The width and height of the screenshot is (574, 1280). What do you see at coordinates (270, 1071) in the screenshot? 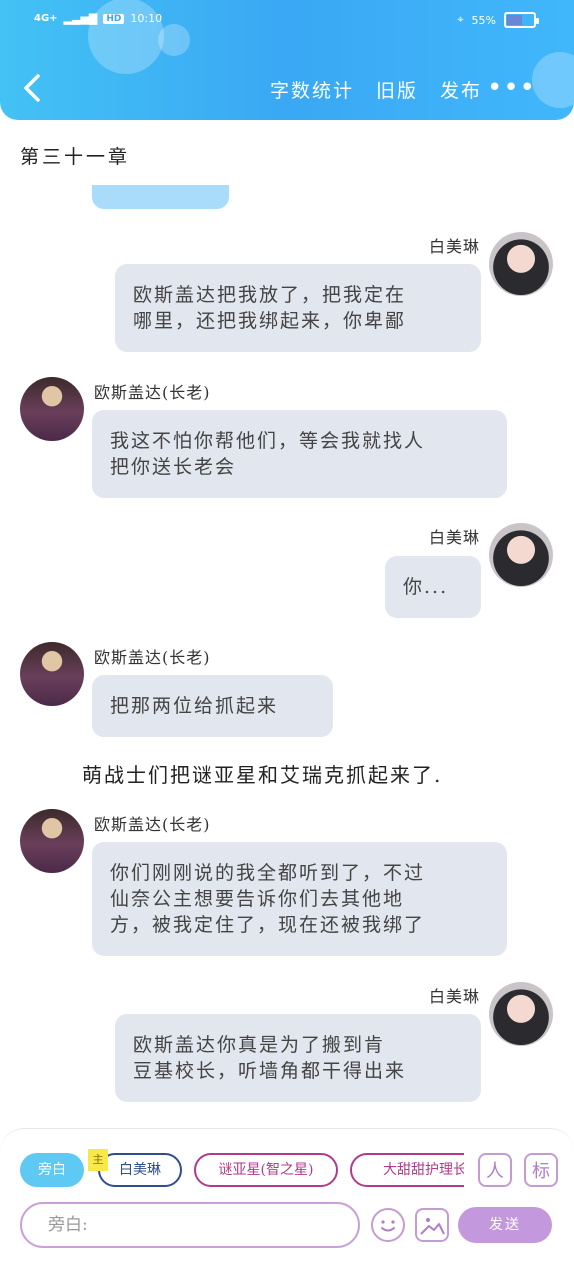
I see `message-line: 豆基校长，听墙角都干得出来` at bounding box center [270, 1071].